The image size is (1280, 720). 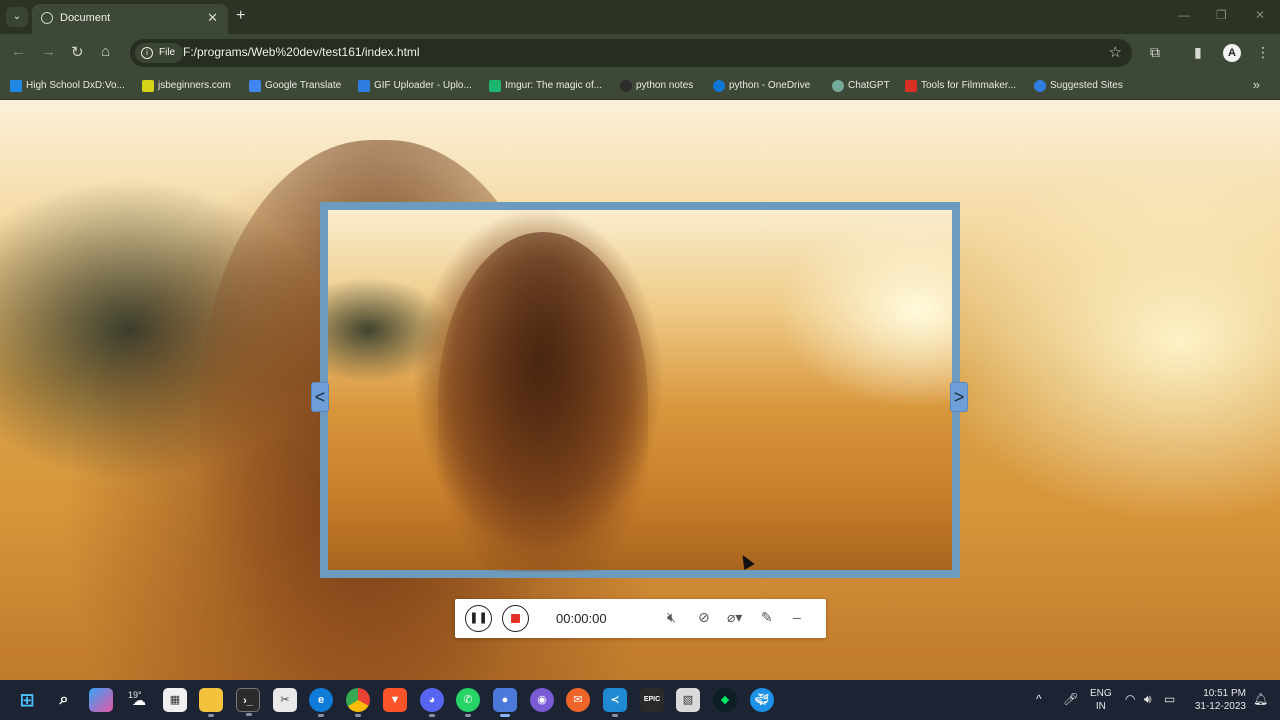 I want to click on search-icon: ⌕, so click(x=64, y=700).